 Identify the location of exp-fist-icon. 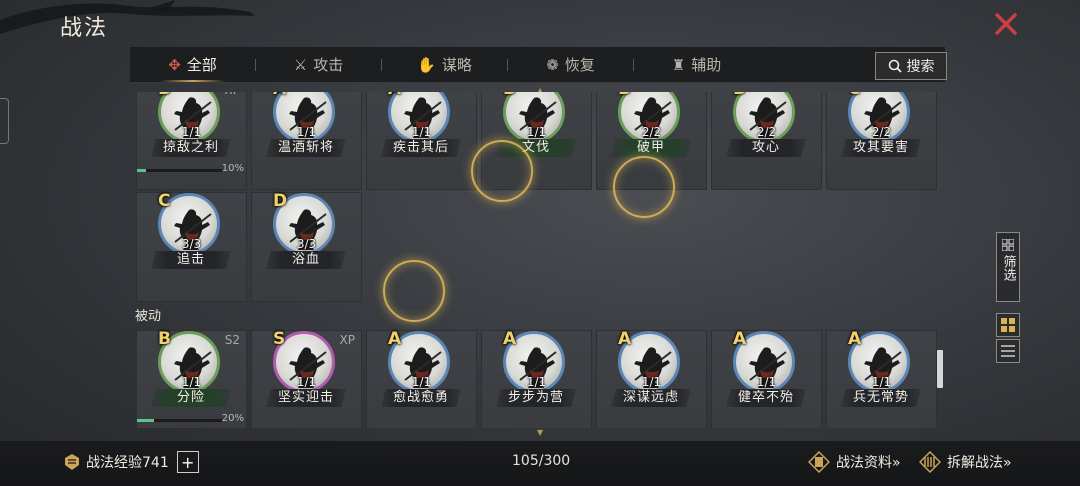
(72, 462).